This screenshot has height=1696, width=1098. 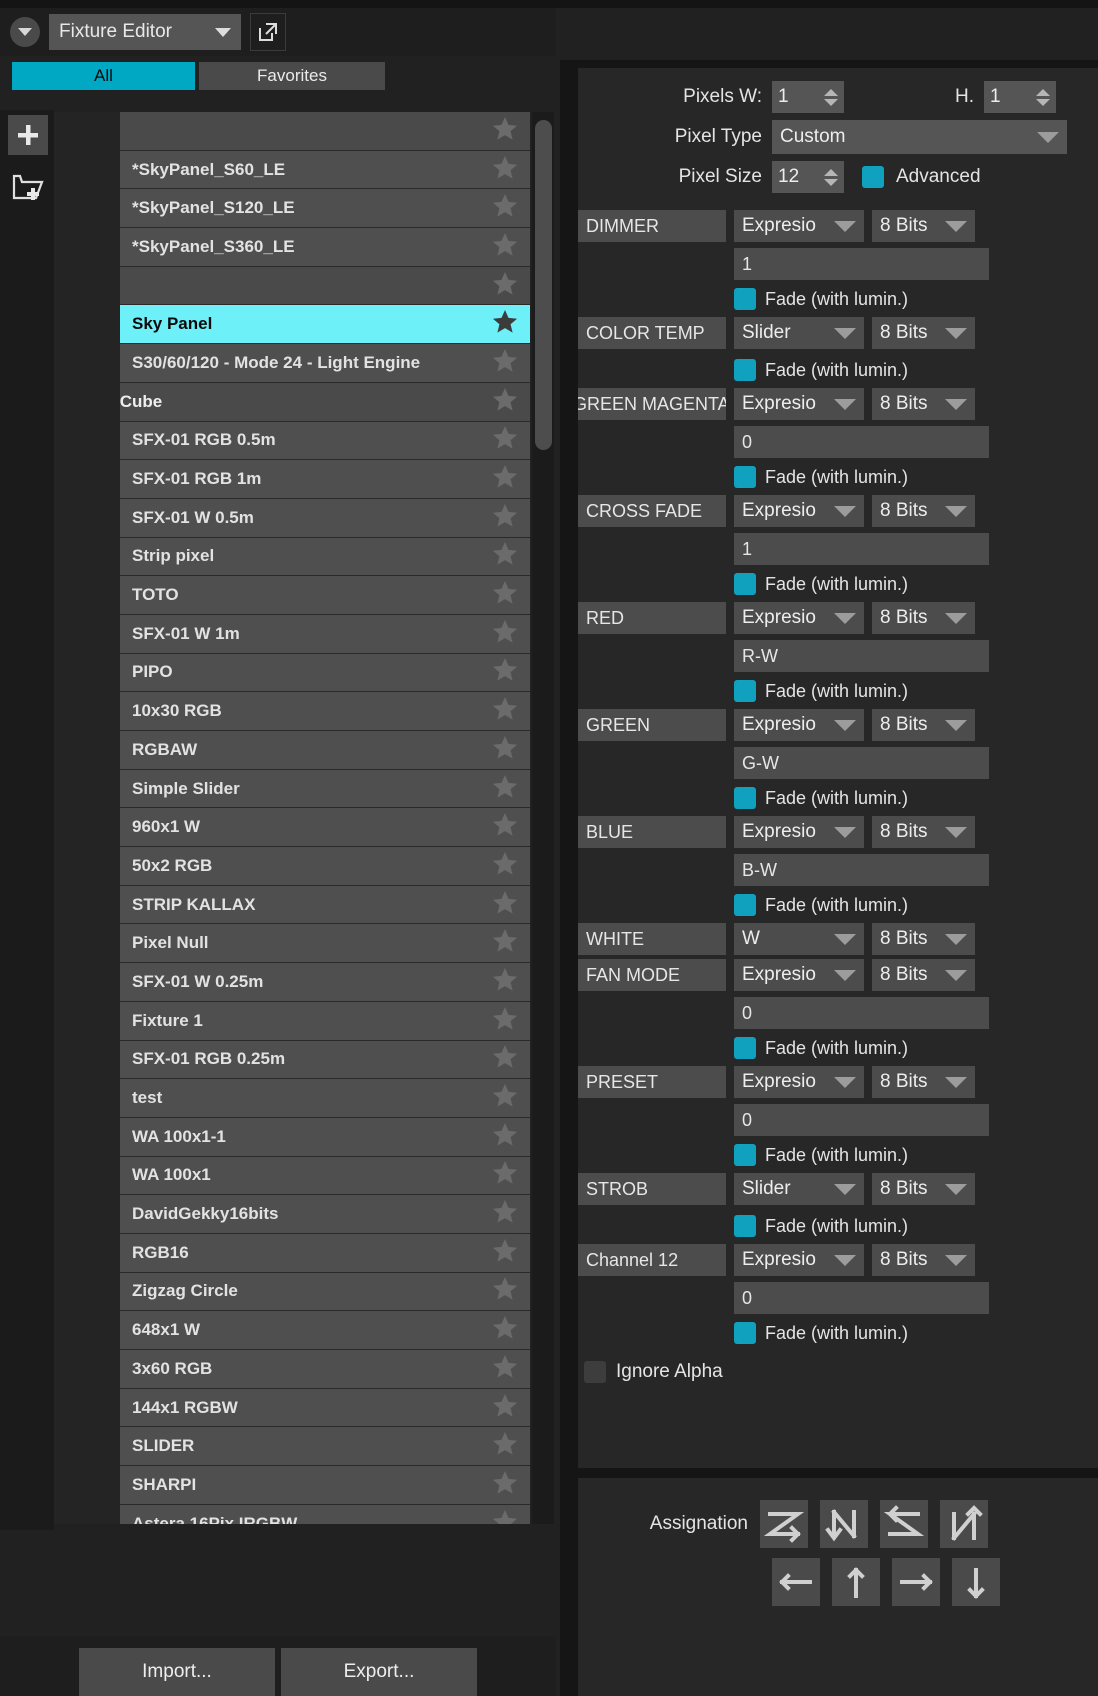 I want to click on fixture-list-item: *SkyPanel_S120_LE, so click(x=325, y=209).